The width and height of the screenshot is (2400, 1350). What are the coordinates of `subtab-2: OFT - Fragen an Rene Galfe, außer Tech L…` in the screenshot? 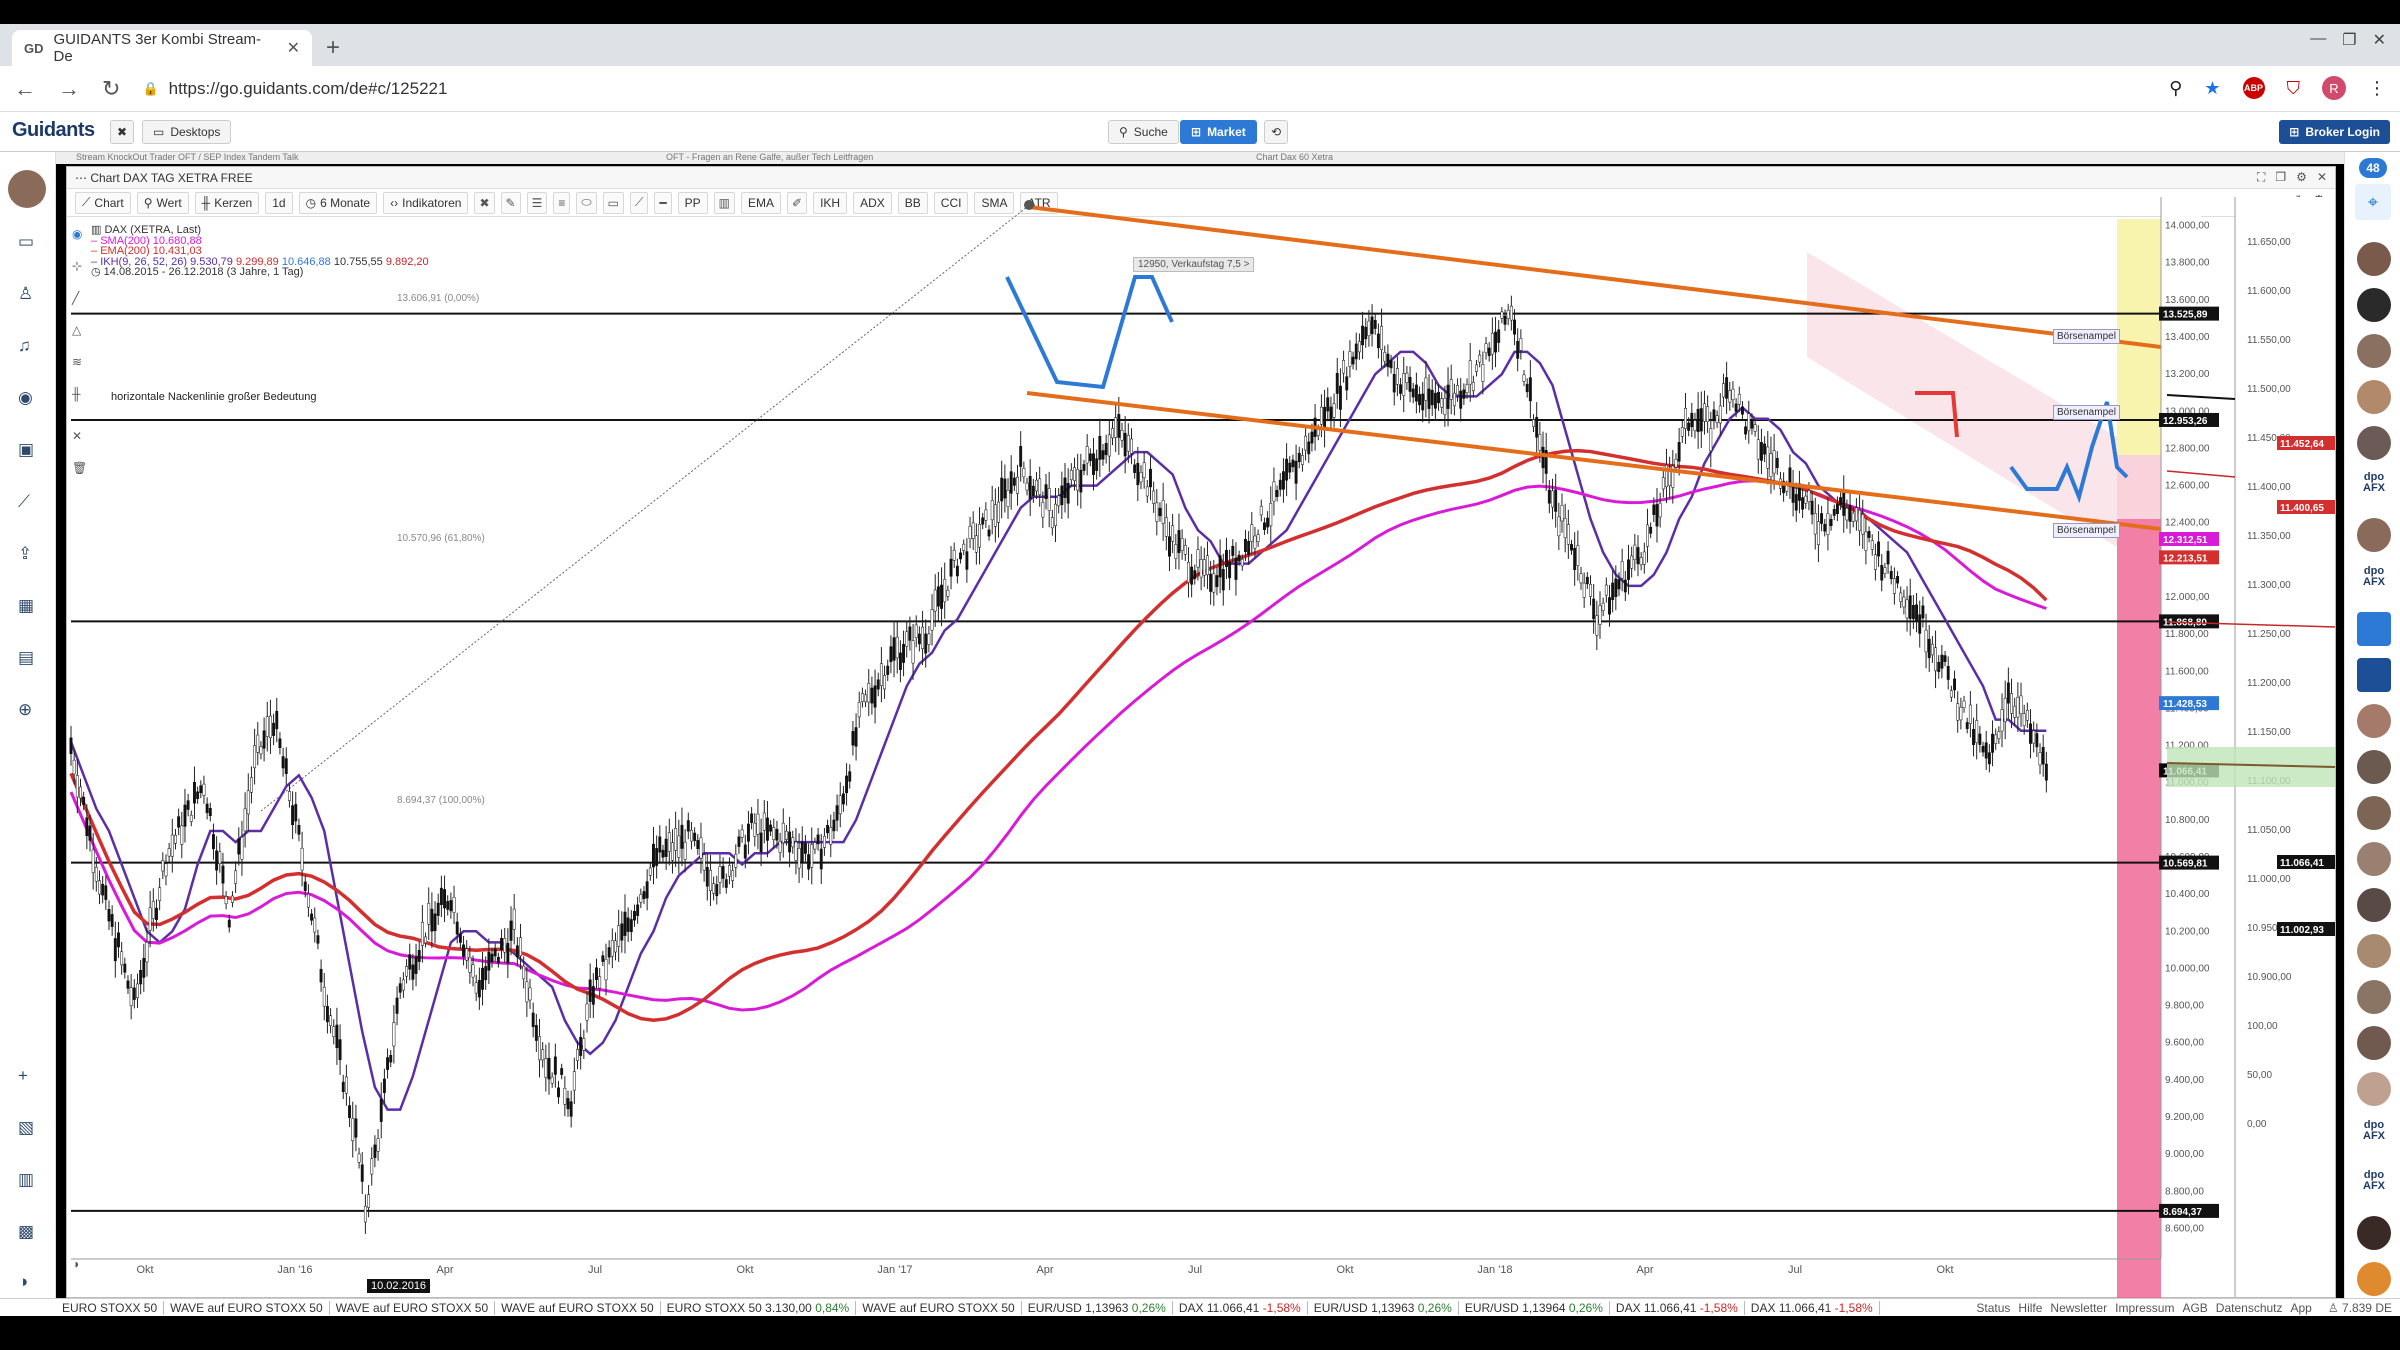 It's located at (769, 157).